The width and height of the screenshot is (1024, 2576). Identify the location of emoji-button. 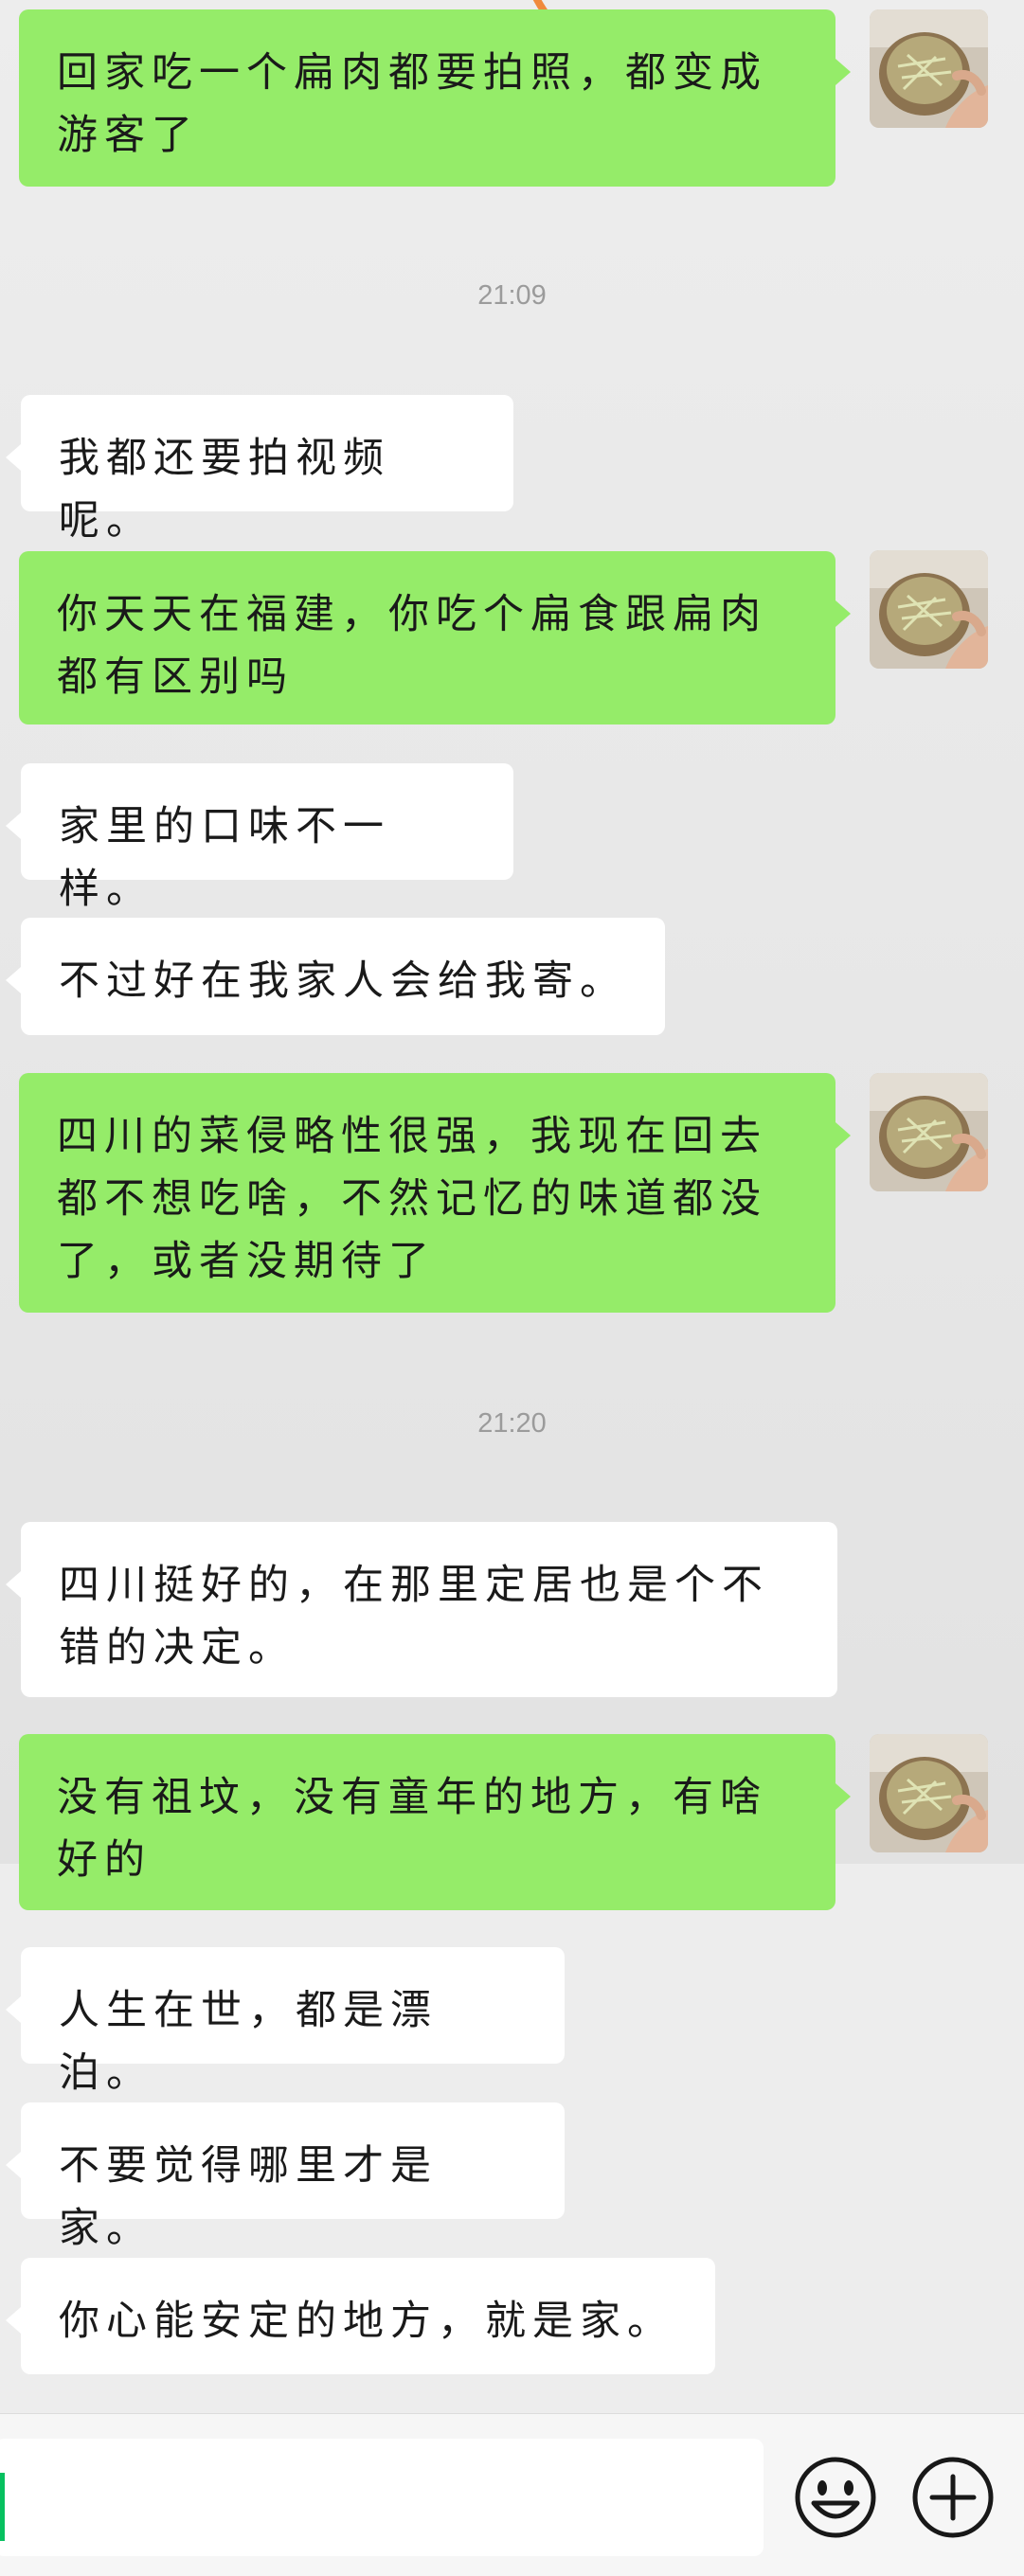
(835, 2497).